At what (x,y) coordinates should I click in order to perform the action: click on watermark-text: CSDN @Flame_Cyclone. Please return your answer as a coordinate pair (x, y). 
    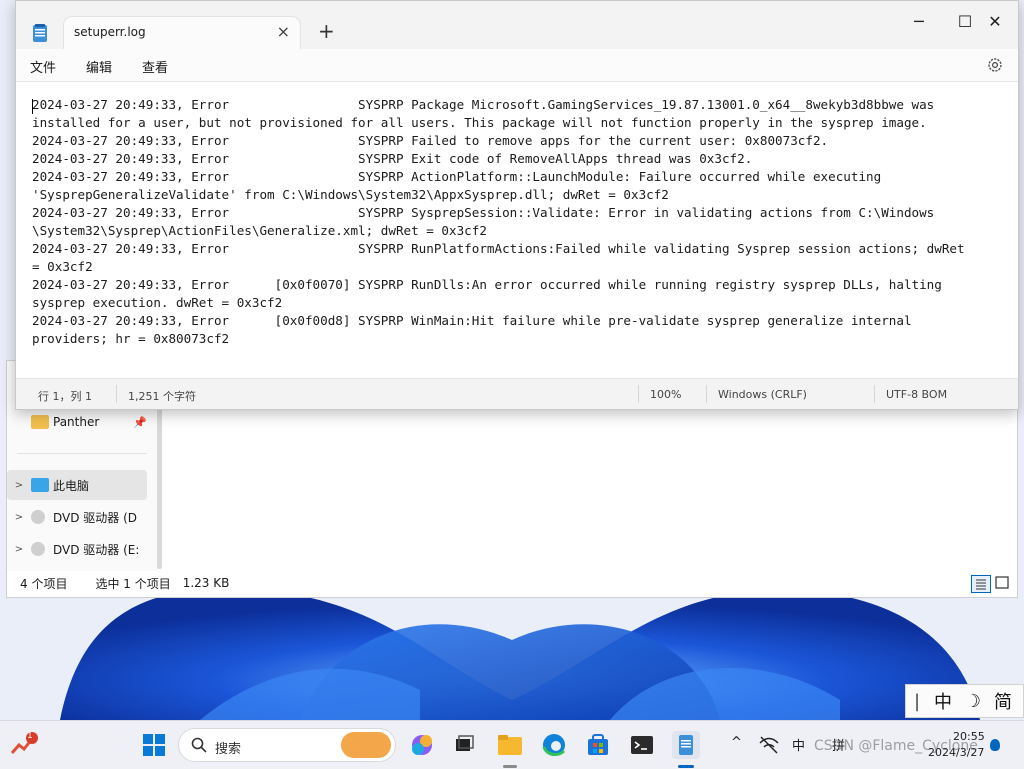
    Looking at the image, I should click on (896, 746).